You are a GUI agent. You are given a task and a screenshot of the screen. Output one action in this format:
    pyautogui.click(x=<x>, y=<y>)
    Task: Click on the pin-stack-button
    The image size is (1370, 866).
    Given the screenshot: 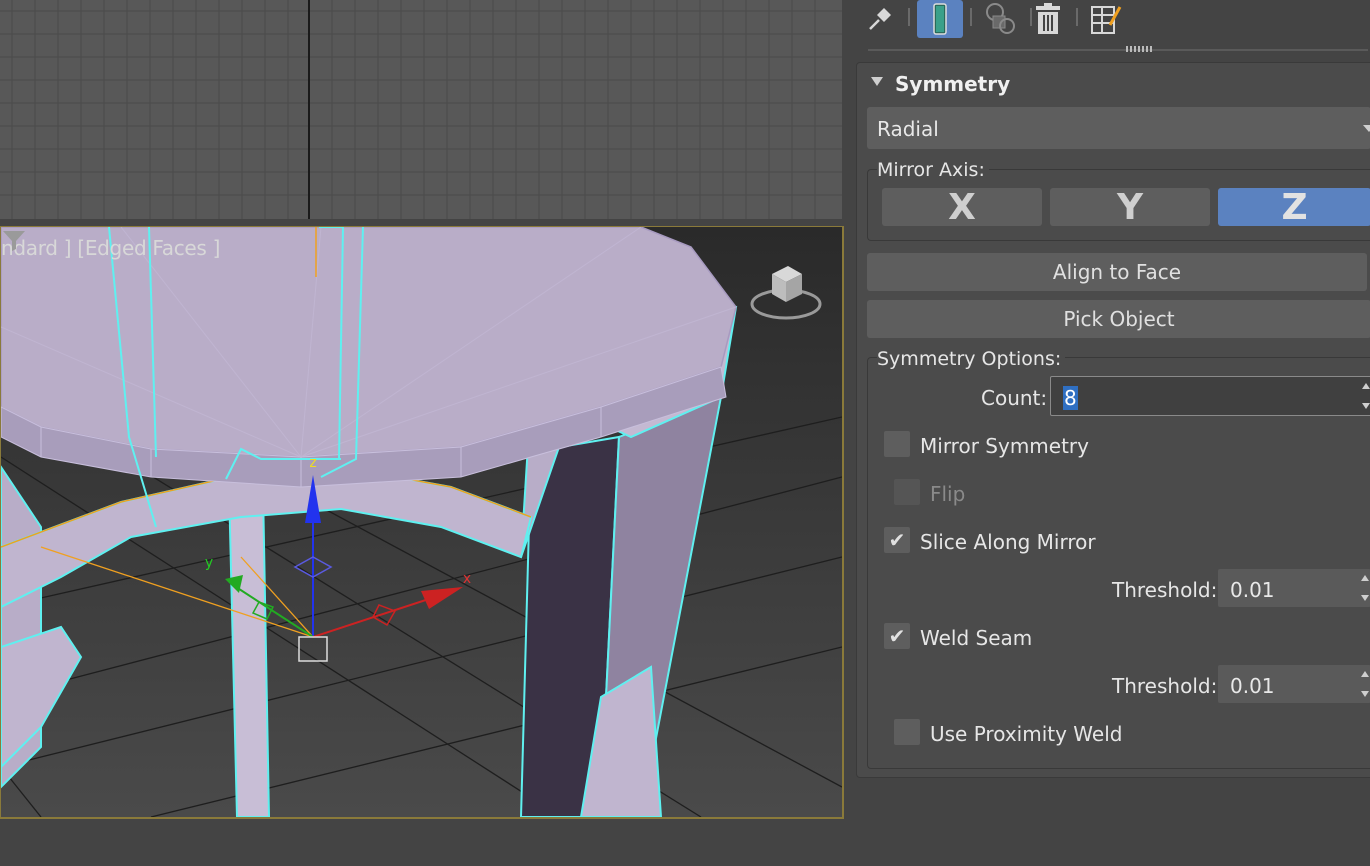 What is the action you would take?
    pyautogui.click(x=880, y=19)
    